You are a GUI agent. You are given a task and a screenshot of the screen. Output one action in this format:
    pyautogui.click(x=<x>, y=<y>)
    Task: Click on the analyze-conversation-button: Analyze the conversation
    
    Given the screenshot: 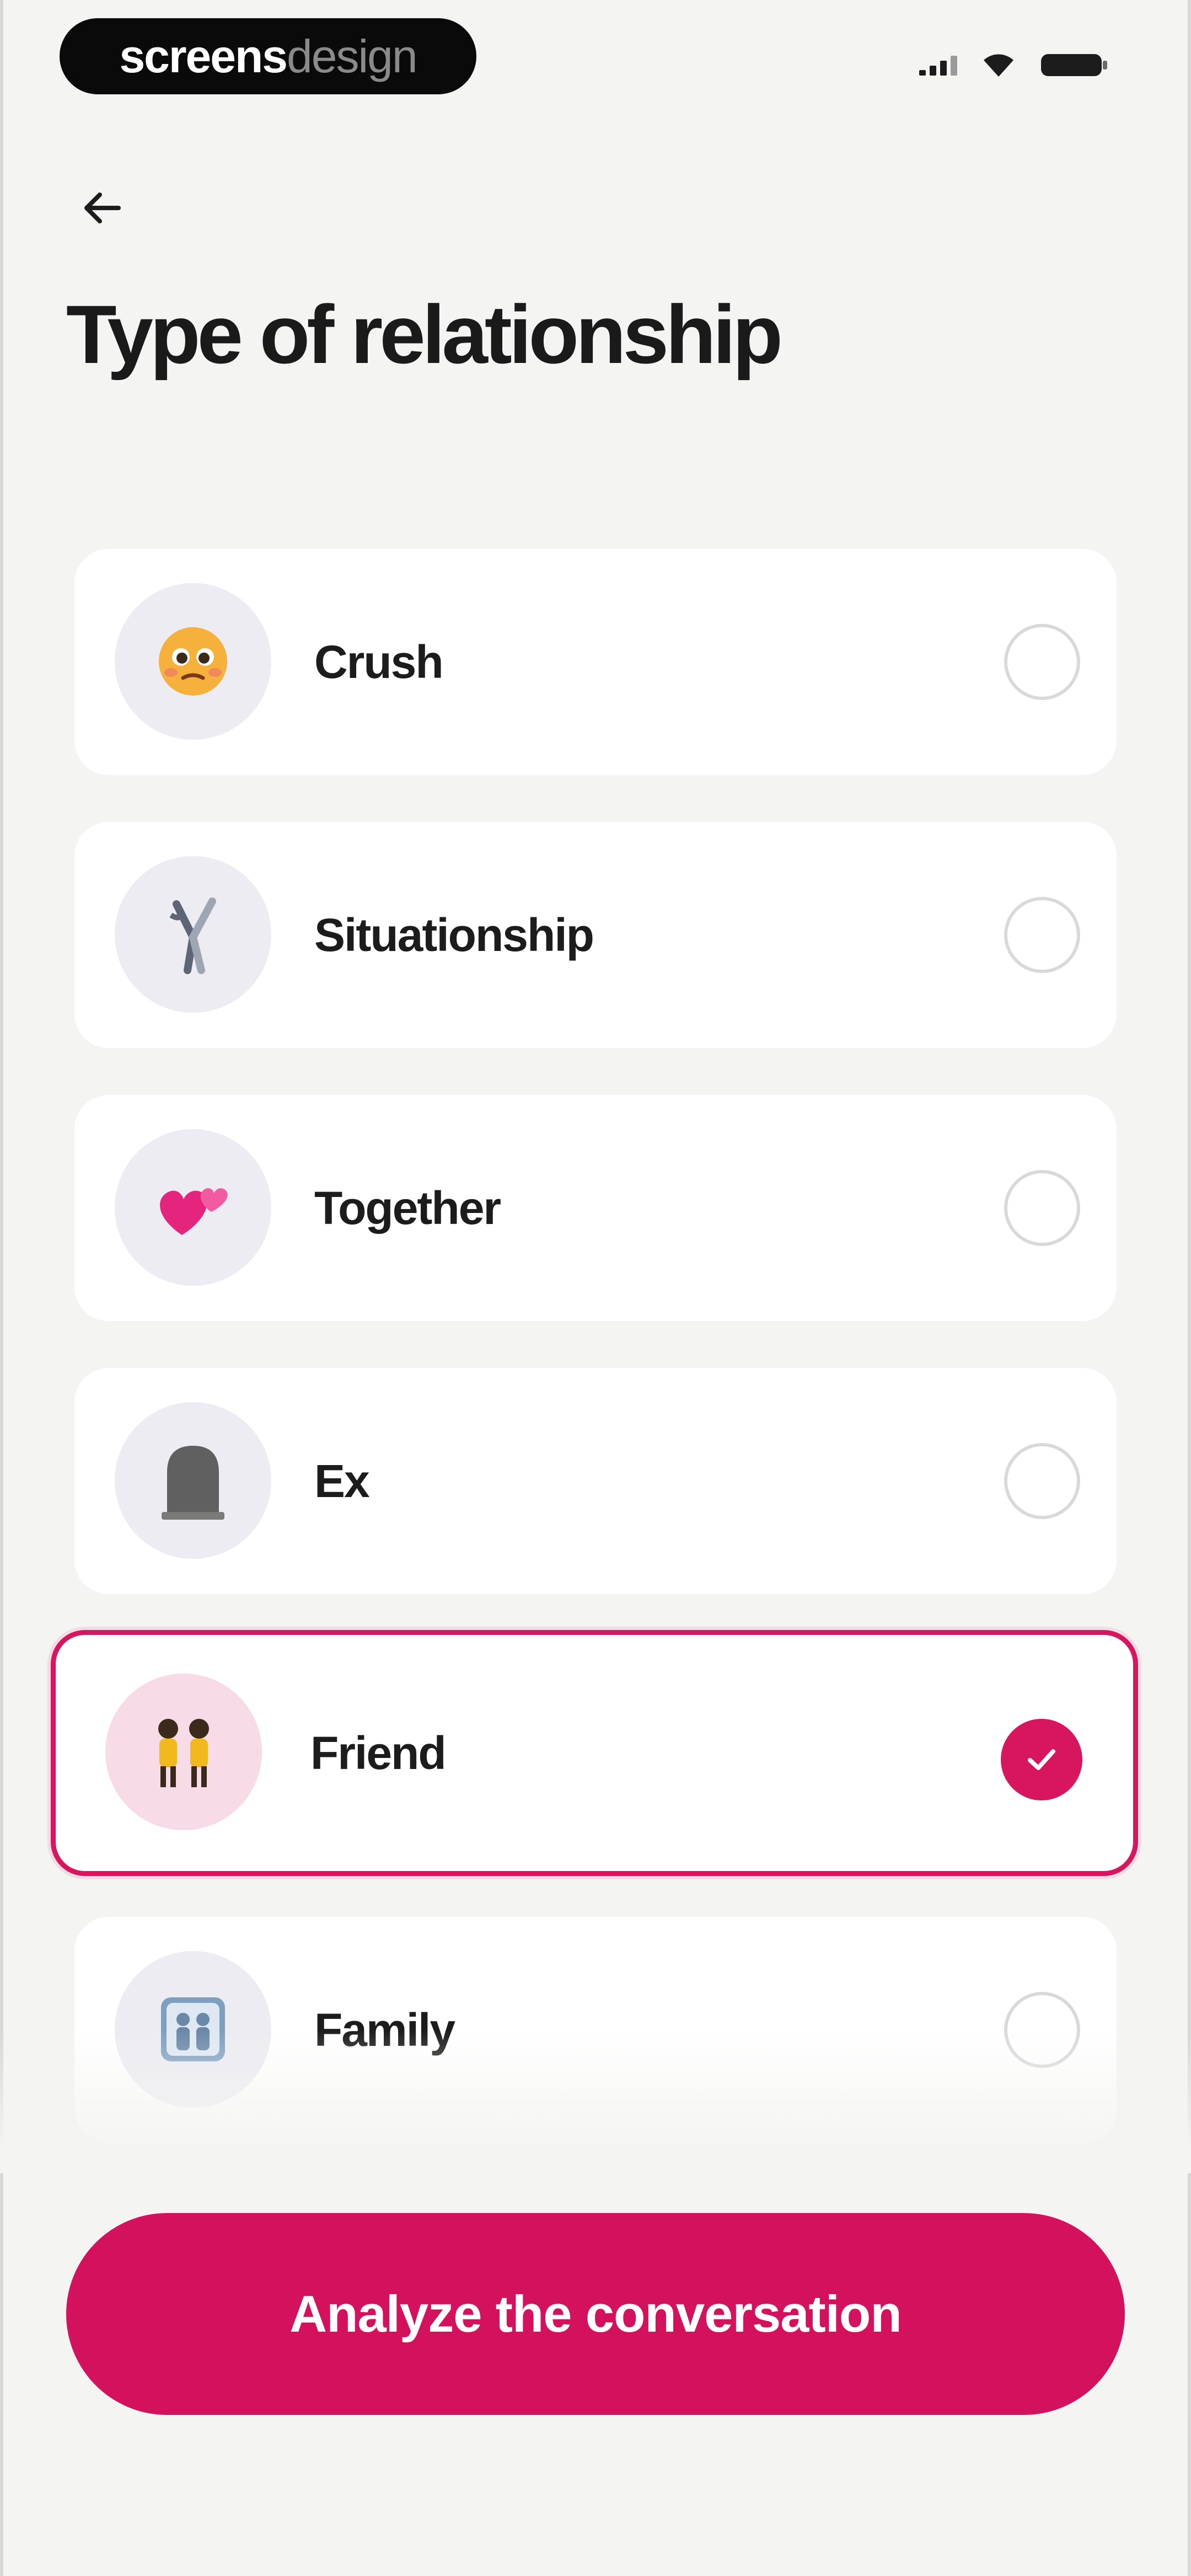 What is the action you would take?
    pyautogui.click(x=595, y=2314)
    